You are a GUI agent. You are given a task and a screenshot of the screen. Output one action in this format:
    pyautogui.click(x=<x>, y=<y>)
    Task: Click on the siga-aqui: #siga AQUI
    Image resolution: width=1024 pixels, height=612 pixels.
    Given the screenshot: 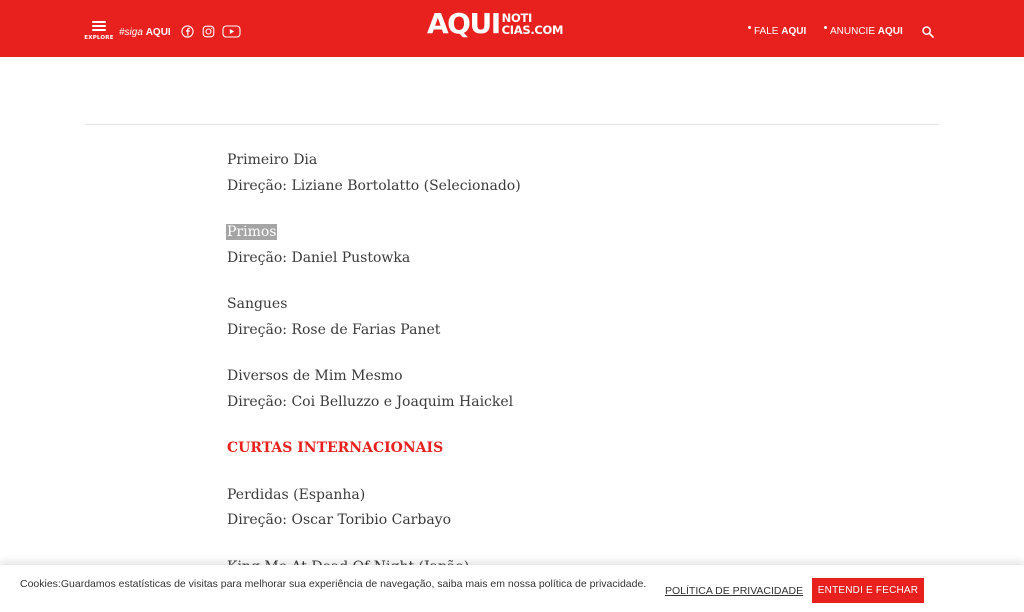 What is the action you would take?
    pyautogui.click(x=145, y=32)
    